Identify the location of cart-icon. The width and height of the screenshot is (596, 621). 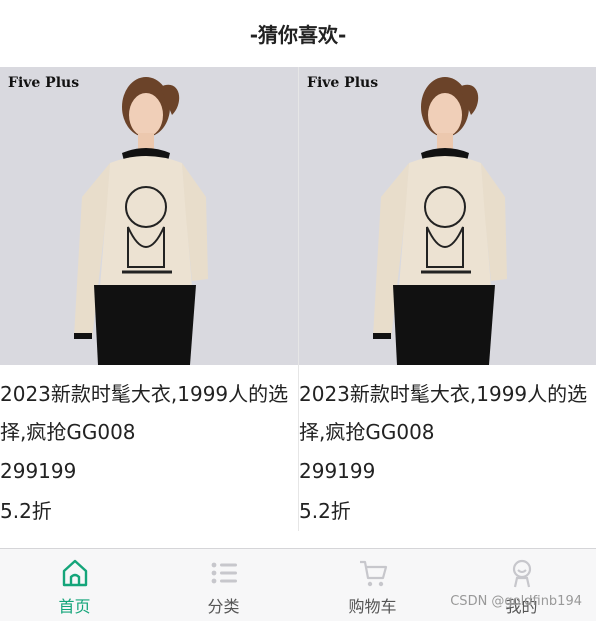
(373, 573).